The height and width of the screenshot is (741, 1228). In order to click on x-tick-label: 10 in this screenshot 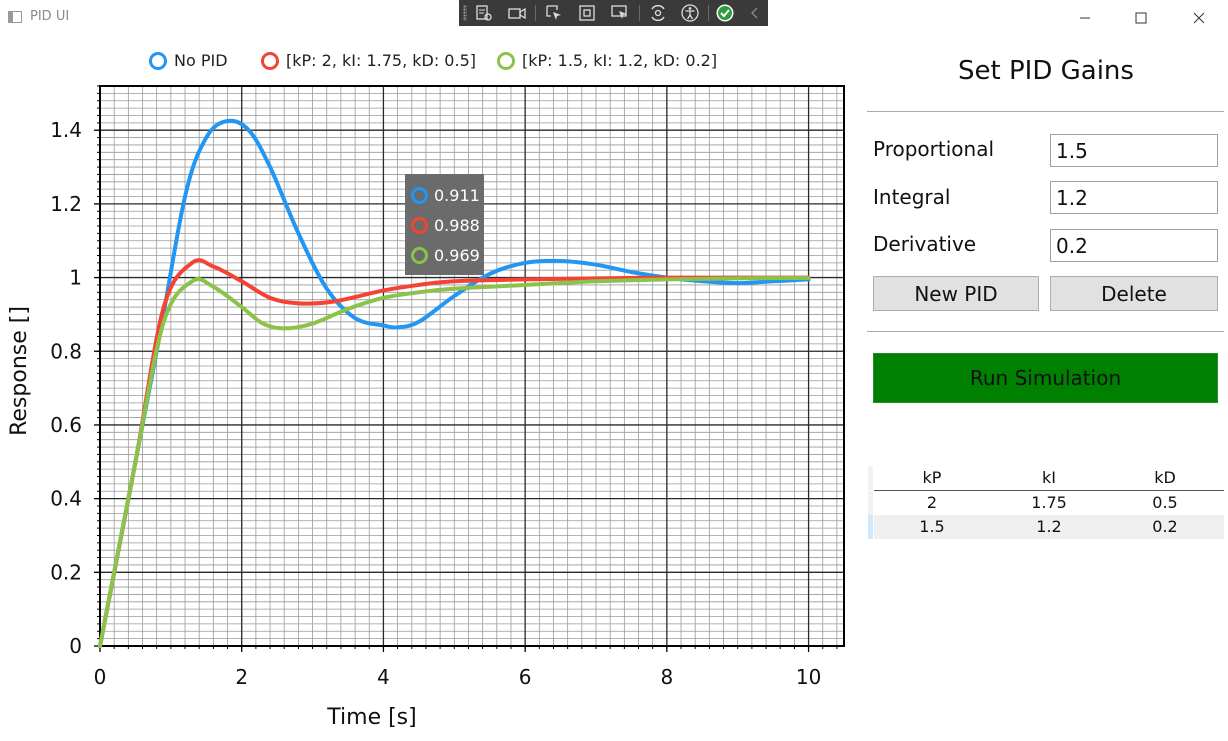, I will do `click(808, 677)`.